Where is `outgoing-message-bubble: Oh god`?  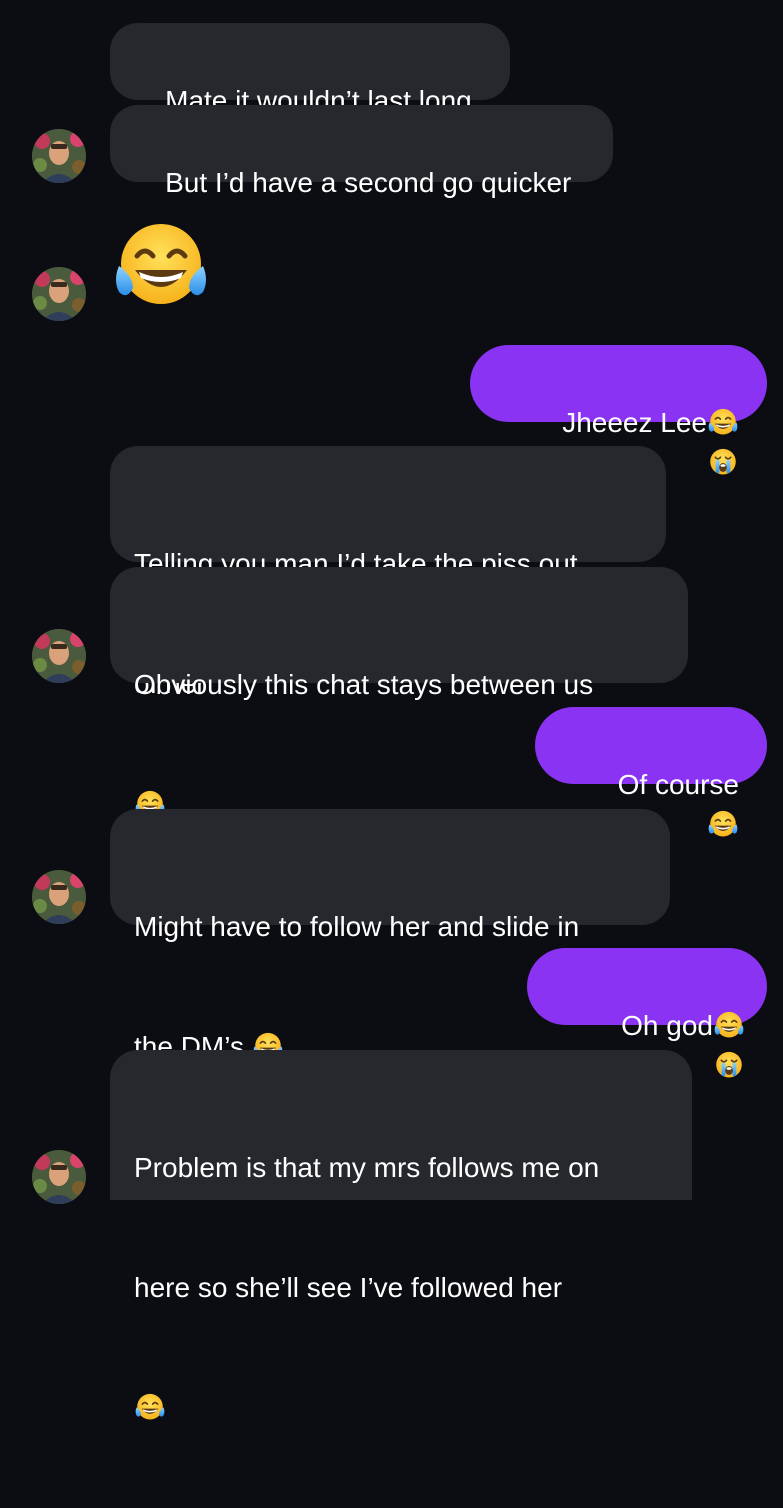
outgoing-message-bubble: Oh god is located at coordinates (647, 986).